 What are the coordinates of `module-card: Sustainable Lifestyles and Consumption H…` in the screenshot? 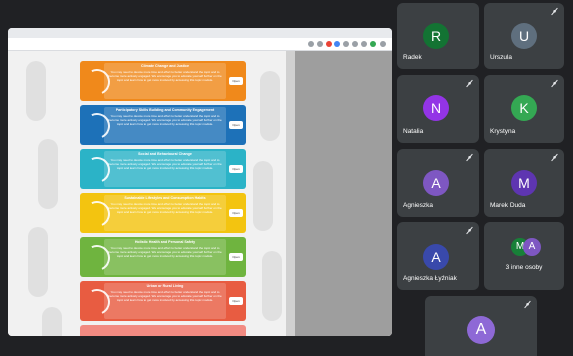 It's located at (163, 213).